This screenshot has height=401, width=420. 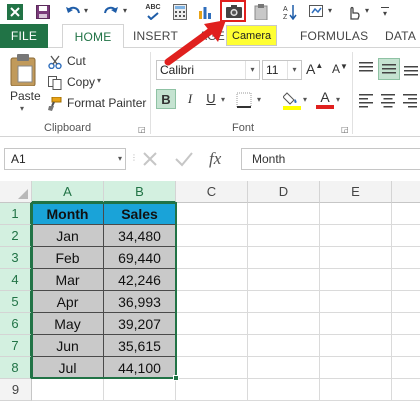 I want to click on middle-align-button, so click(x=389, y=69).